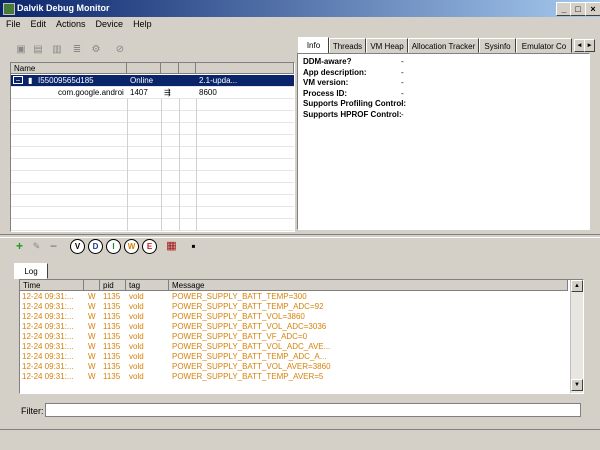 Image resolution: width=600 pixels, height=450 pixels. What do you see at coordinates (77, 246) in the screenshot?
I see `verbose-level-icon: V` at bounding box center [77, 246].